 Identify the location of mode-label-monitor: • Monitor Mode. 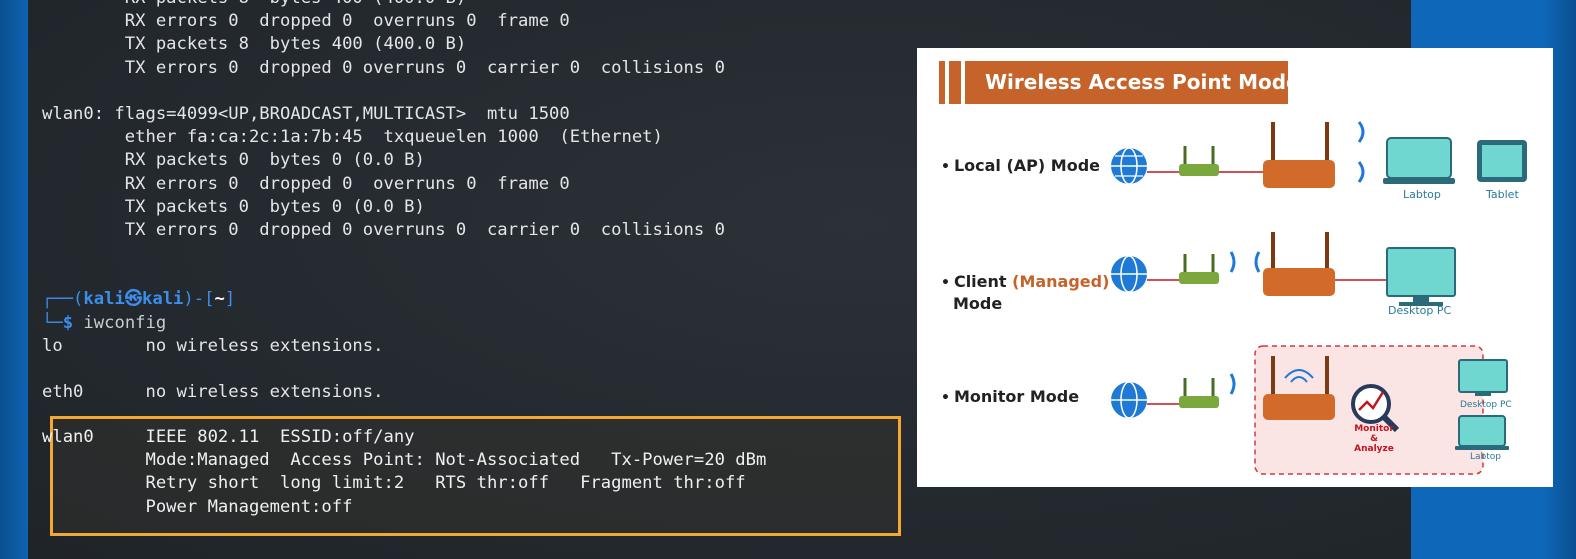
(1010, 396).